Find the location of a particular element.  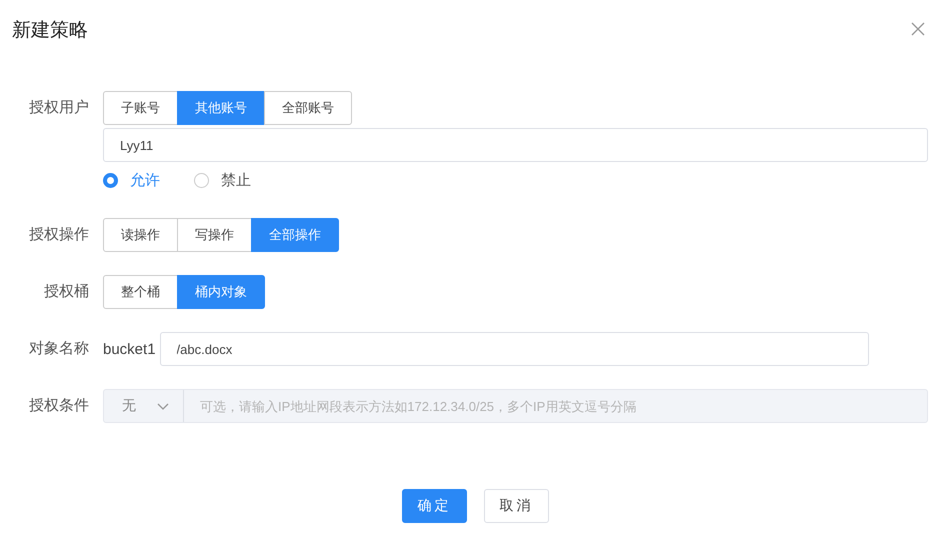

dialog-title: 新建策略 is located at coordinates (50, 31).